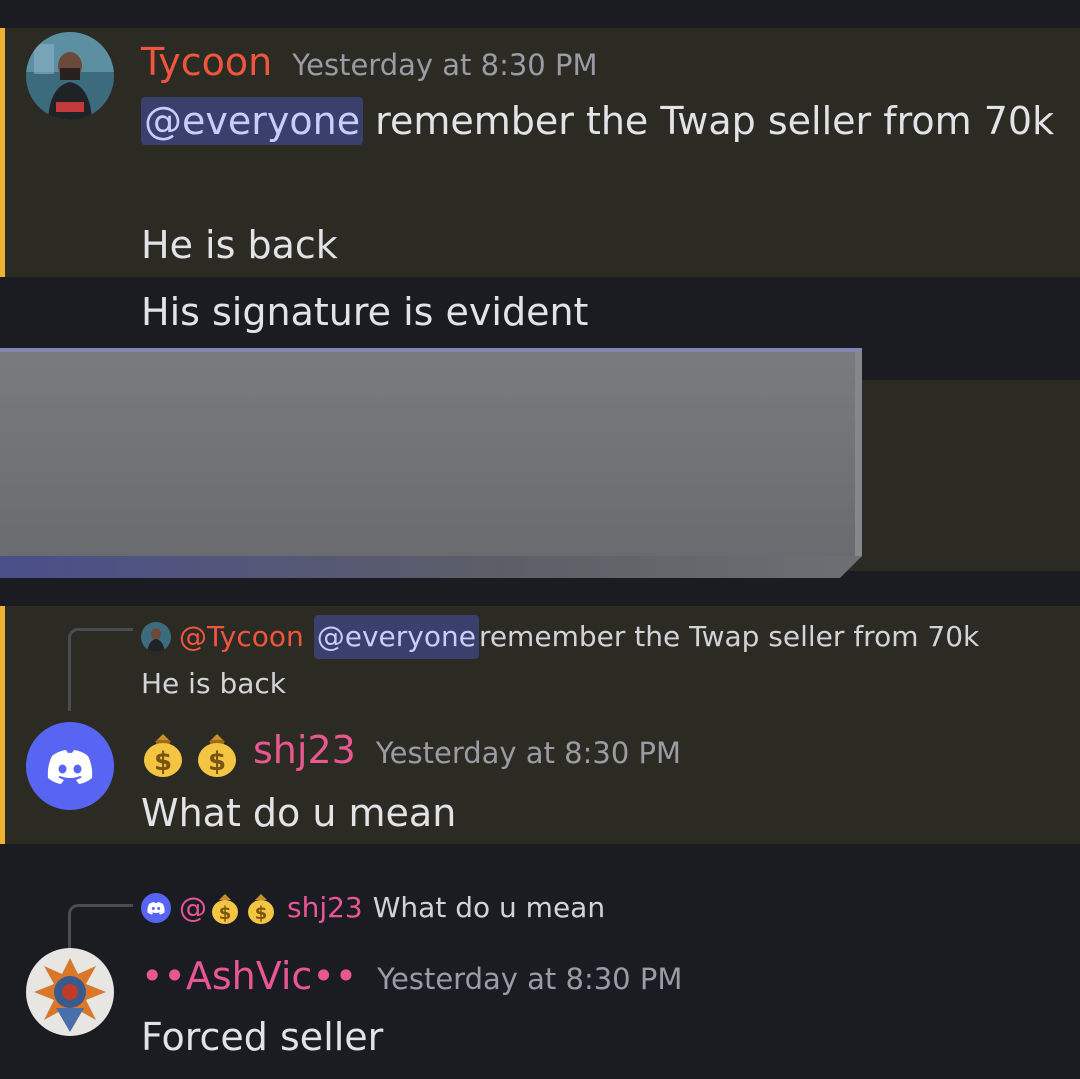 The image size is (1080, 1079). I want to click on message-header: ••AshVic•• Yesterday at 8:30 PM, so click(411, 976).